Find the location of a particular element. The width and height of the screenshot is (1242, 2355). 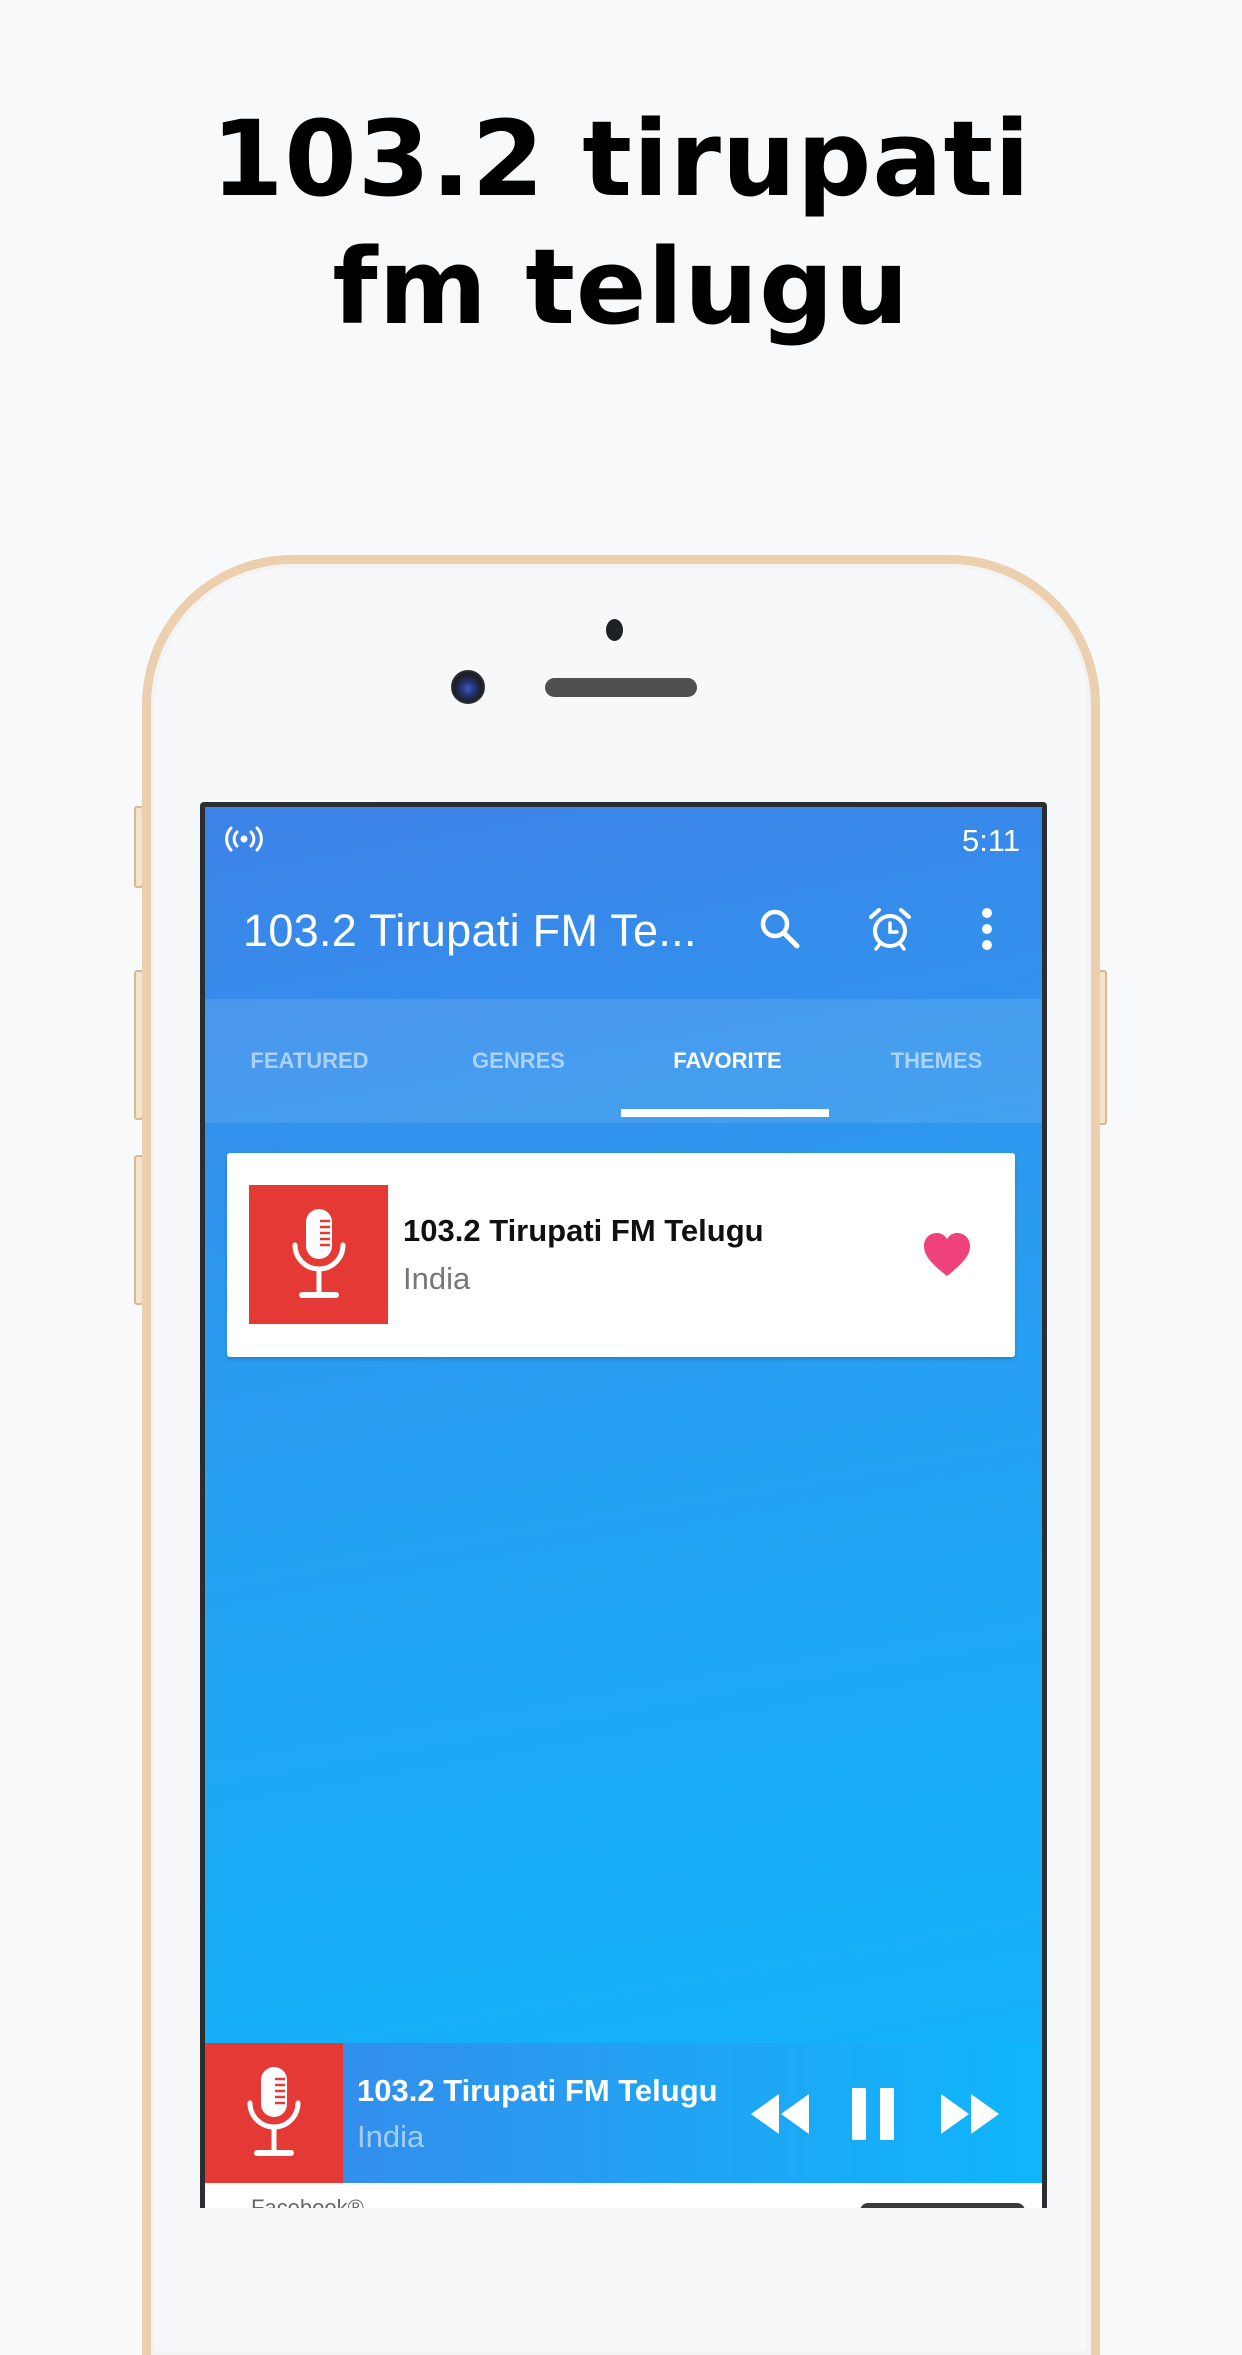

pause-button is located at coordinates (873, 2114).